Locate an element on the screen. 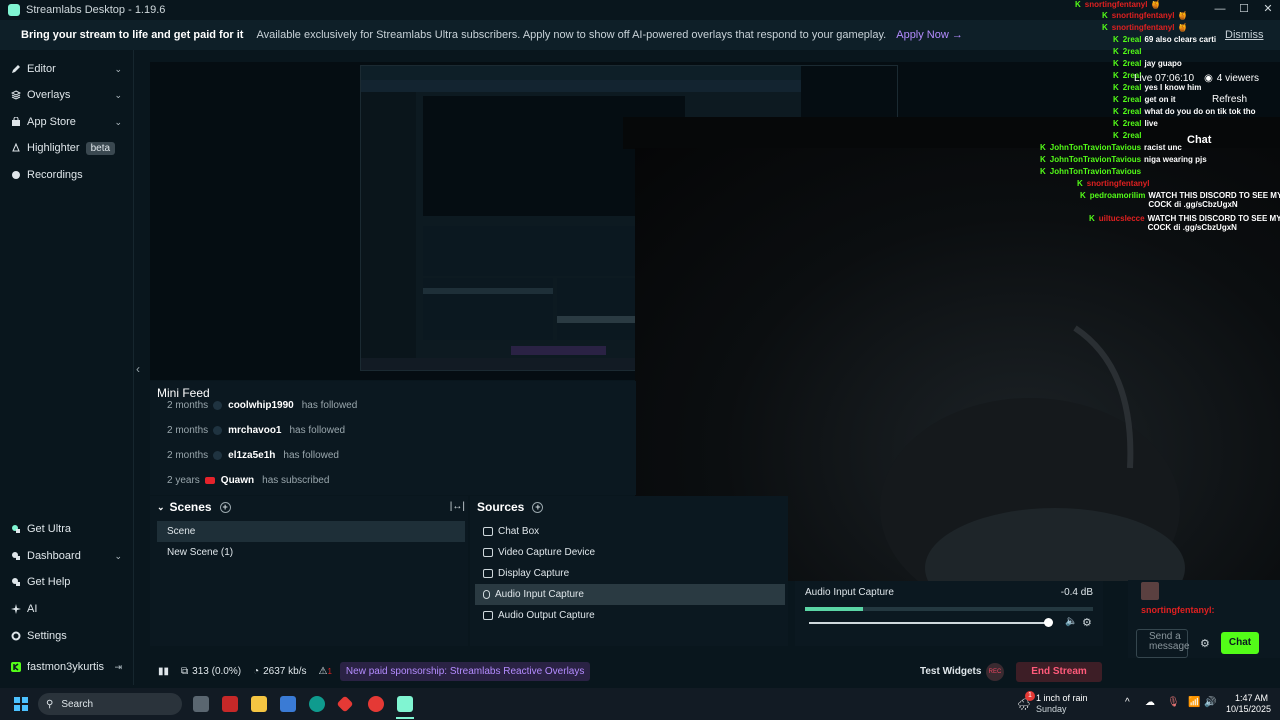  chat-text: get on it is located at coordinates (1160, 99).